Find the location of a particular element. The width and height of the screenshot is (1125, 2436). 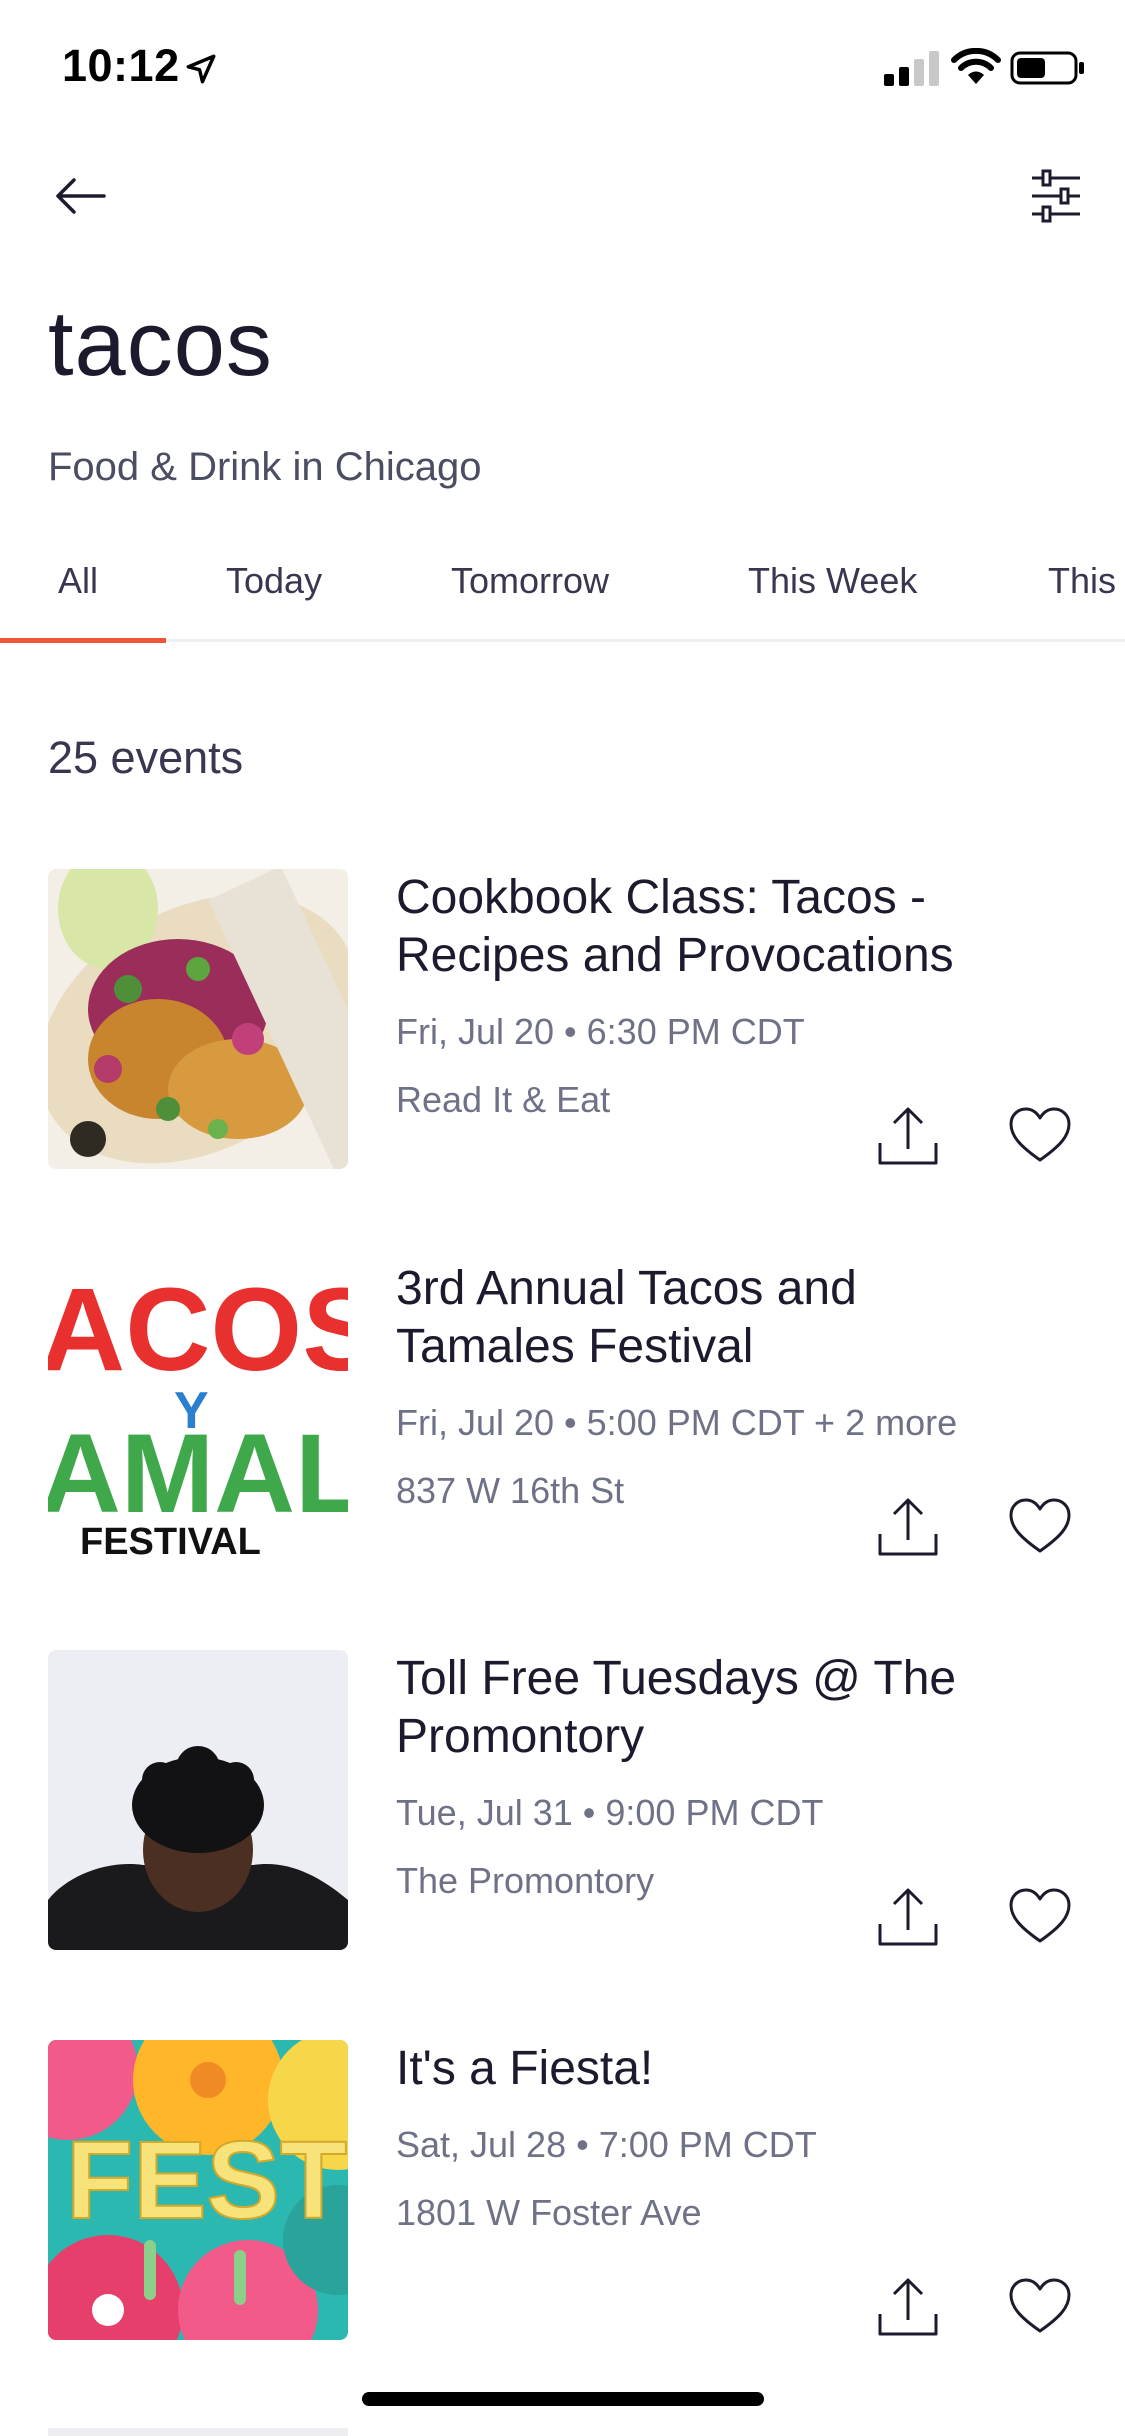

wifi-icon is located at coordinates (976, 66).